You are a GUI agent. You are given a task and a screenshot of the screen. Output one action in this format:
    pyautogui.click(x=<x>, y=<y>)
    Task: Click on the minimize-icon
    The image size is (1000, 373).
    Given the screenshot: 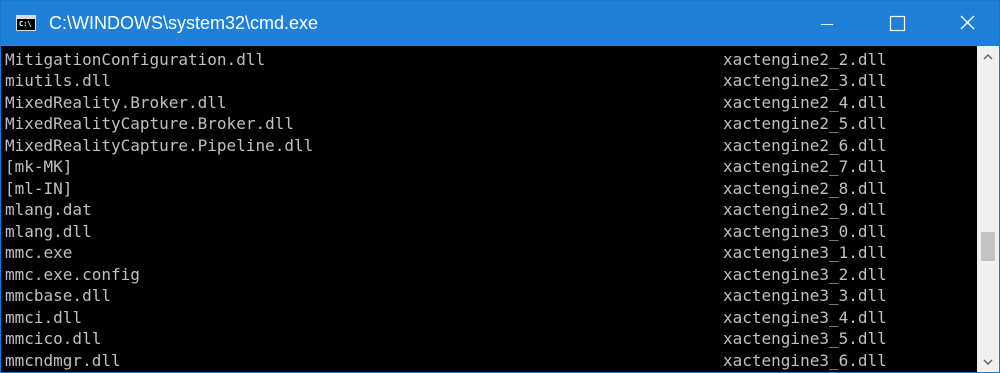 What is the action you would take?
    pyautogui.click(x=827, y=24)
    